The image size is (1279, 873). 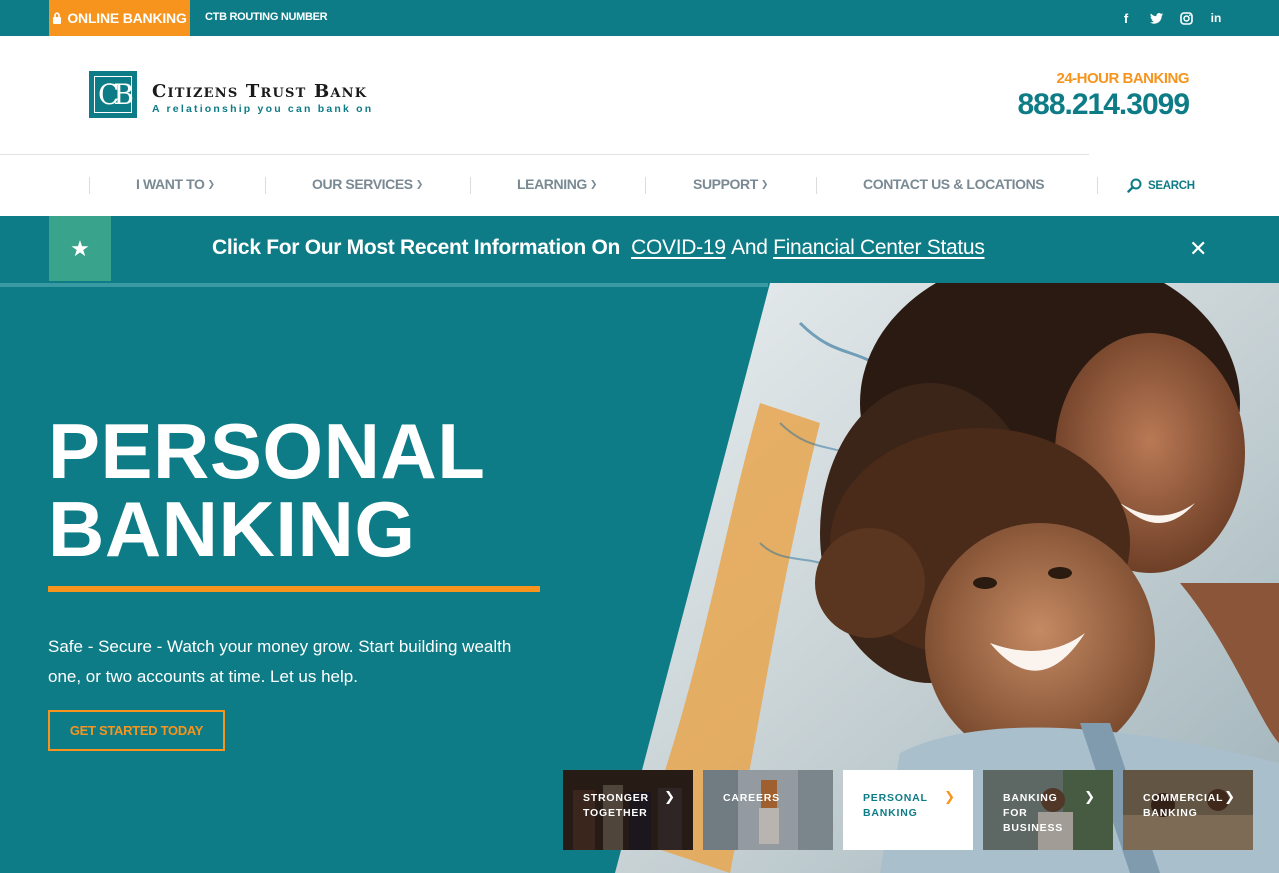 I want to click on hero-title-line2: BANKING, so click(x=232, y=529).